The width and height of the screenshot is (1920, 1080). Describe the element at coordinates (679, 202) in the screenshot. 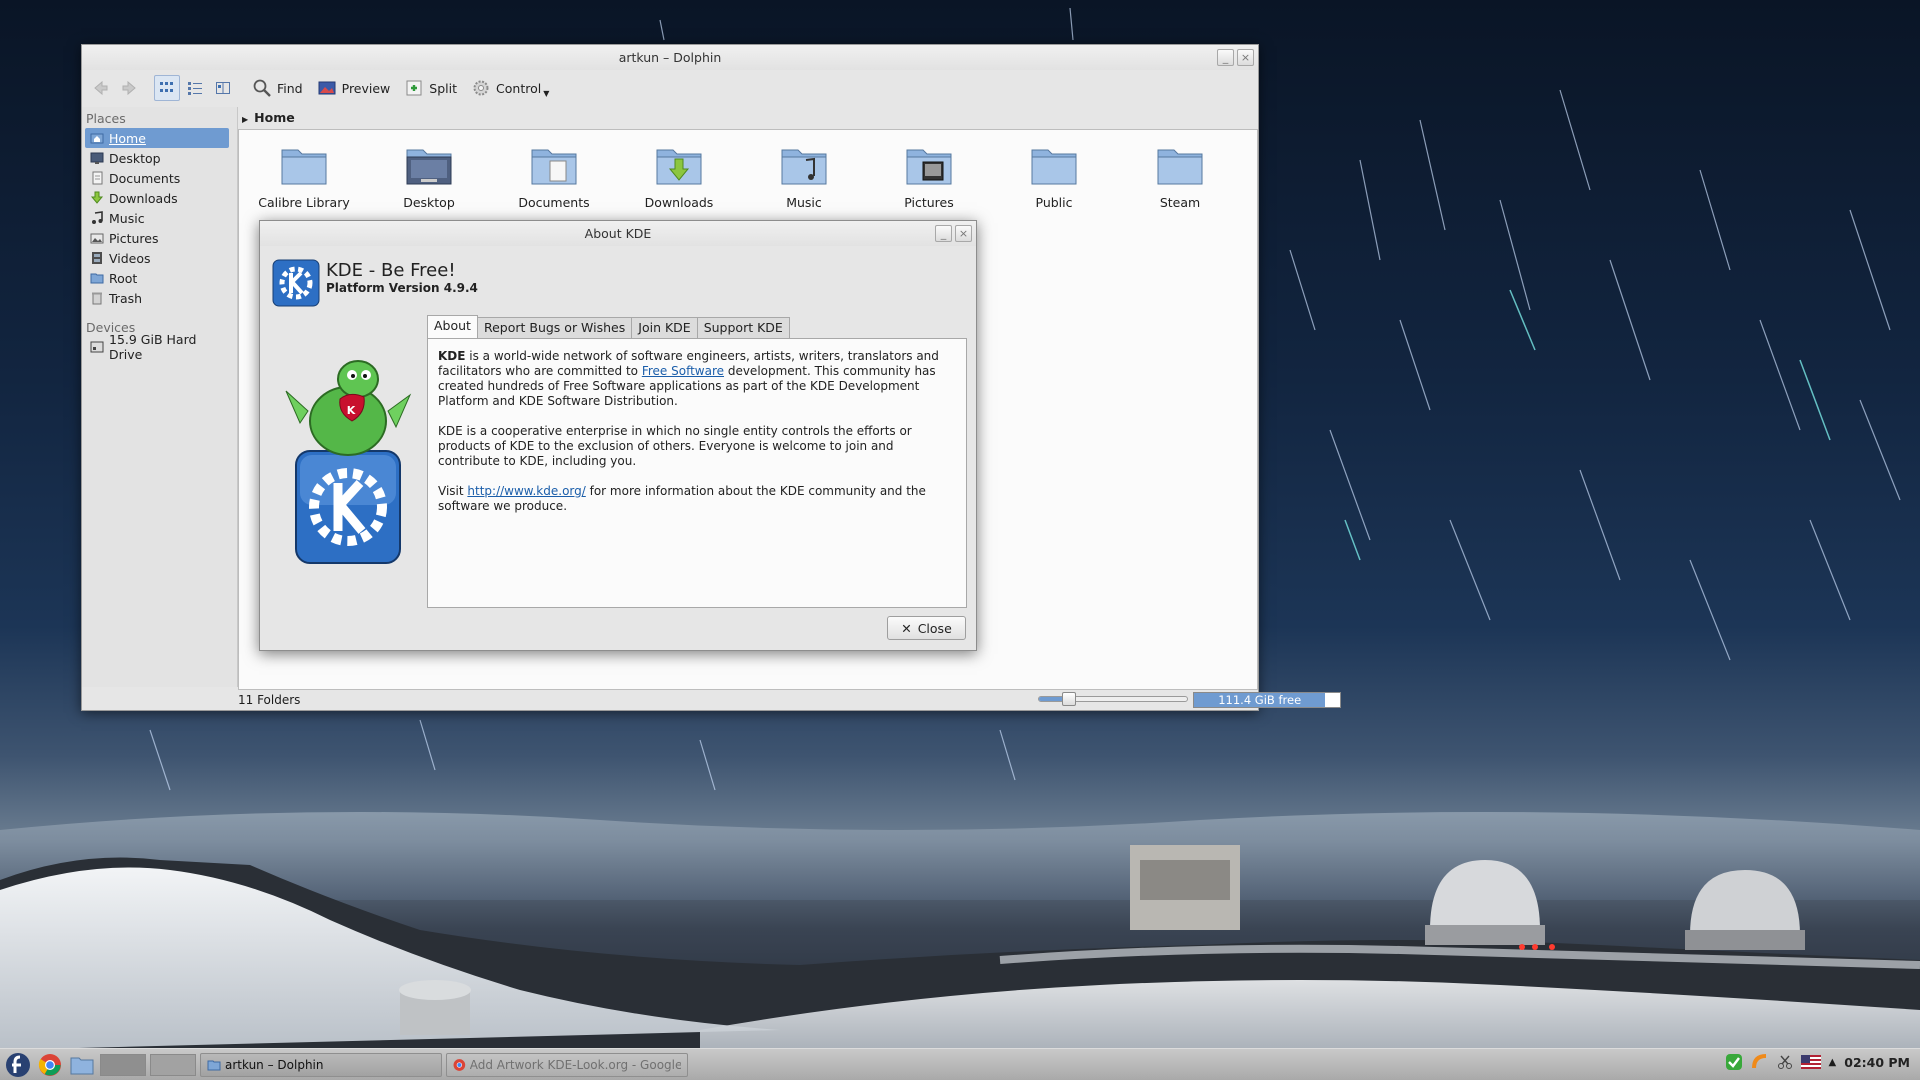

I see `file-name: Downloads` at that location.